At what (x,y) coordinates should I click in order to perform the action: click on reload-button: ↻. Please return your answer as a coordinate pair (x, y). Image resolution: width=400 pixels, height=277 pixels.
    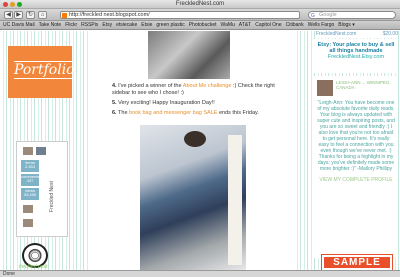
    Looking at the image, I should click on (30, 15).